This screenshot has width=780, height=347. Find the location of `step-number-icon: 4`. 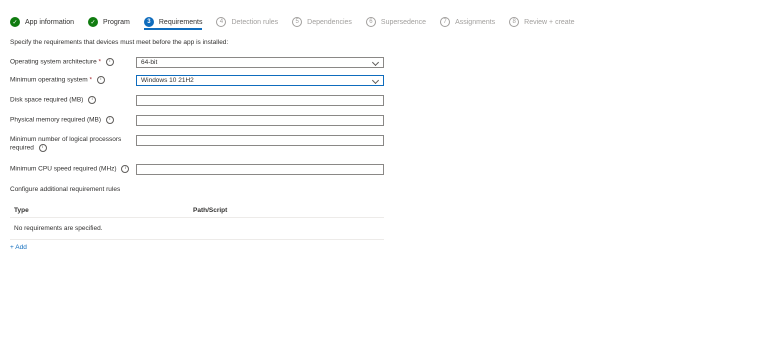

step-number-icon: 4 is located at coordinates (221, 22).